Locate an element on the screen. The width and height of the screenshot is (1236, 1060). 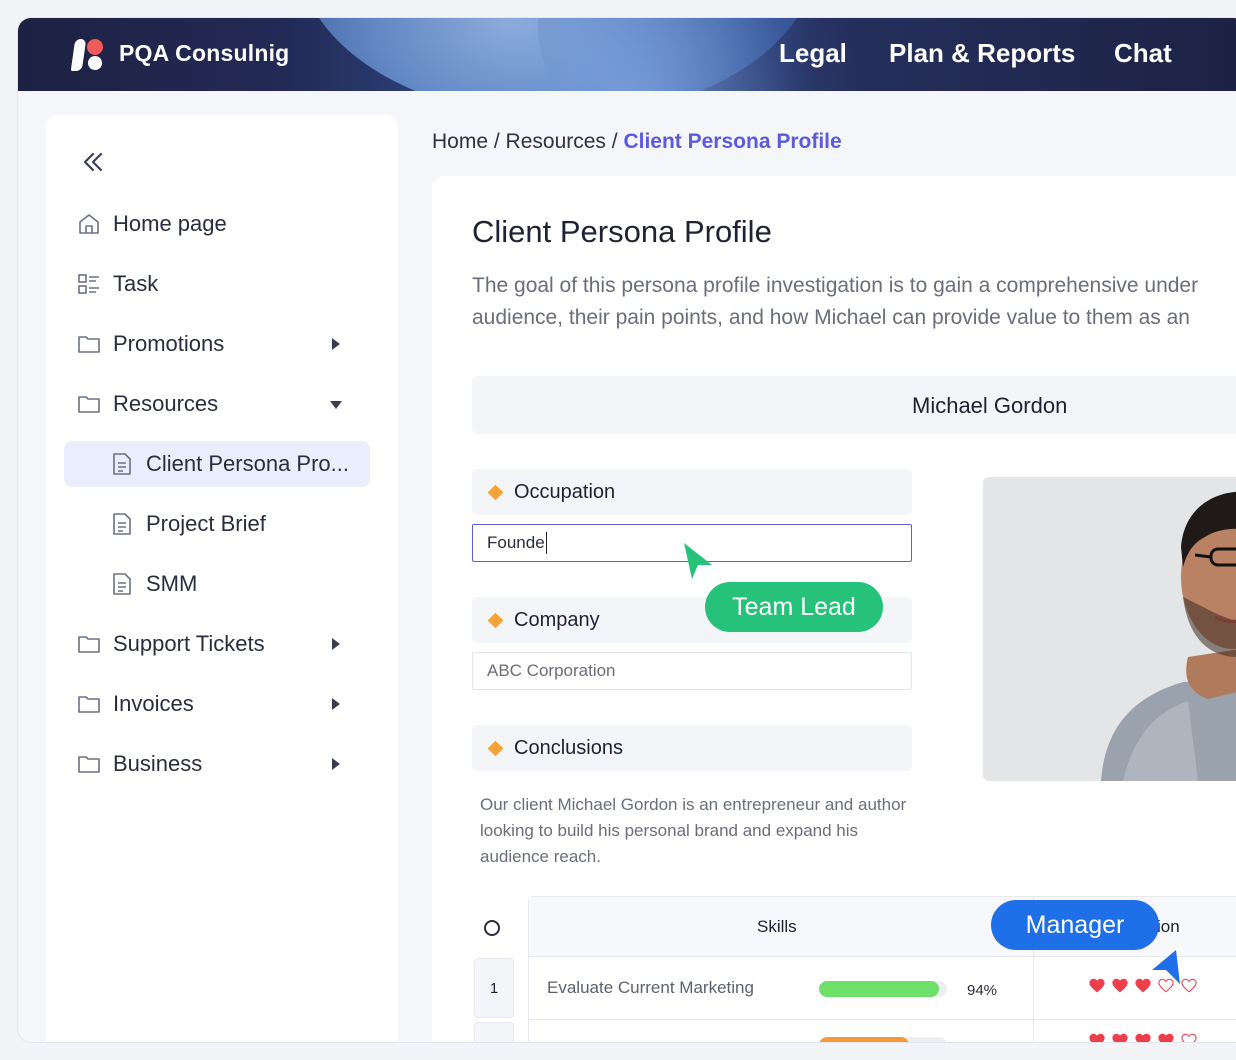
sidebar-item-support-tickets: Support Tickets is located at coordinates (222, 644).